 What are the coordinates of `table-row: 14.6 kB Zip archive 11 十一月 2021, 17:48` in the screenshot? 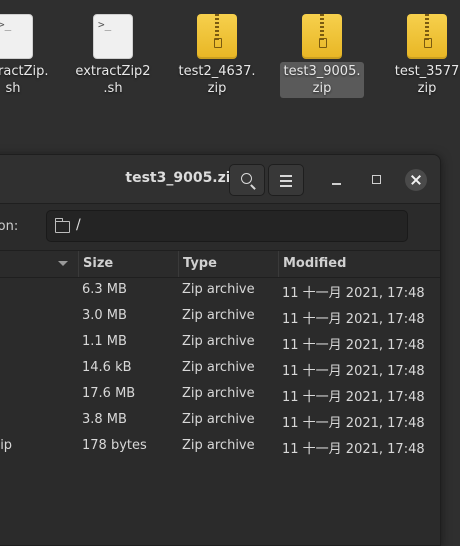 It's located at (220, 369).